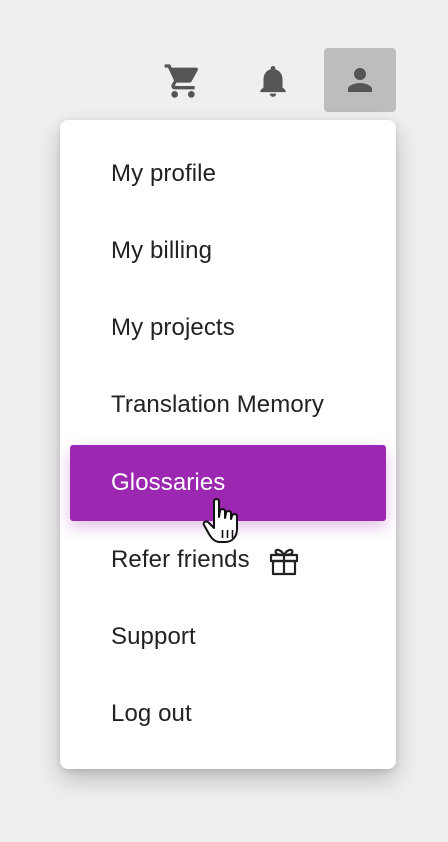 The height and width of the screenshot is (842, 448). What do you see at coordinates (217, 404) in the screenshot?
I see `menu-item-label: Translation Memory` at bounding box center [217, 404].